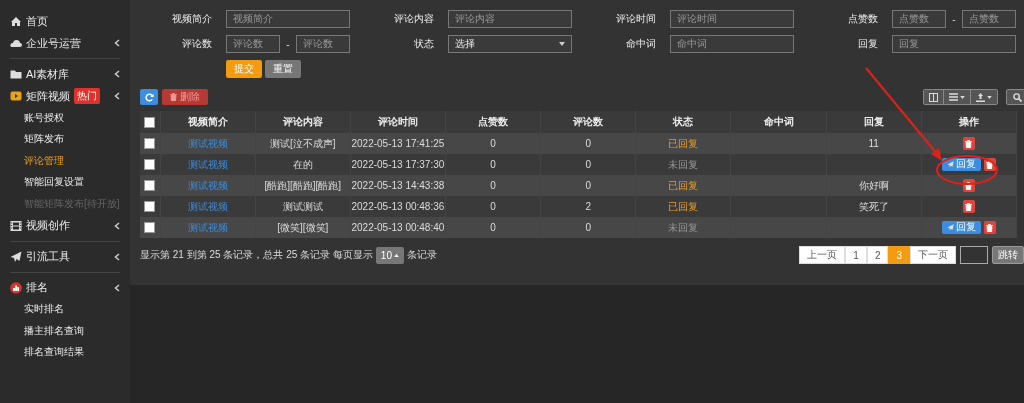  Describe the element at coordinates (822, 255) in the screenshot. I see `page-button: 上一页` at that location.